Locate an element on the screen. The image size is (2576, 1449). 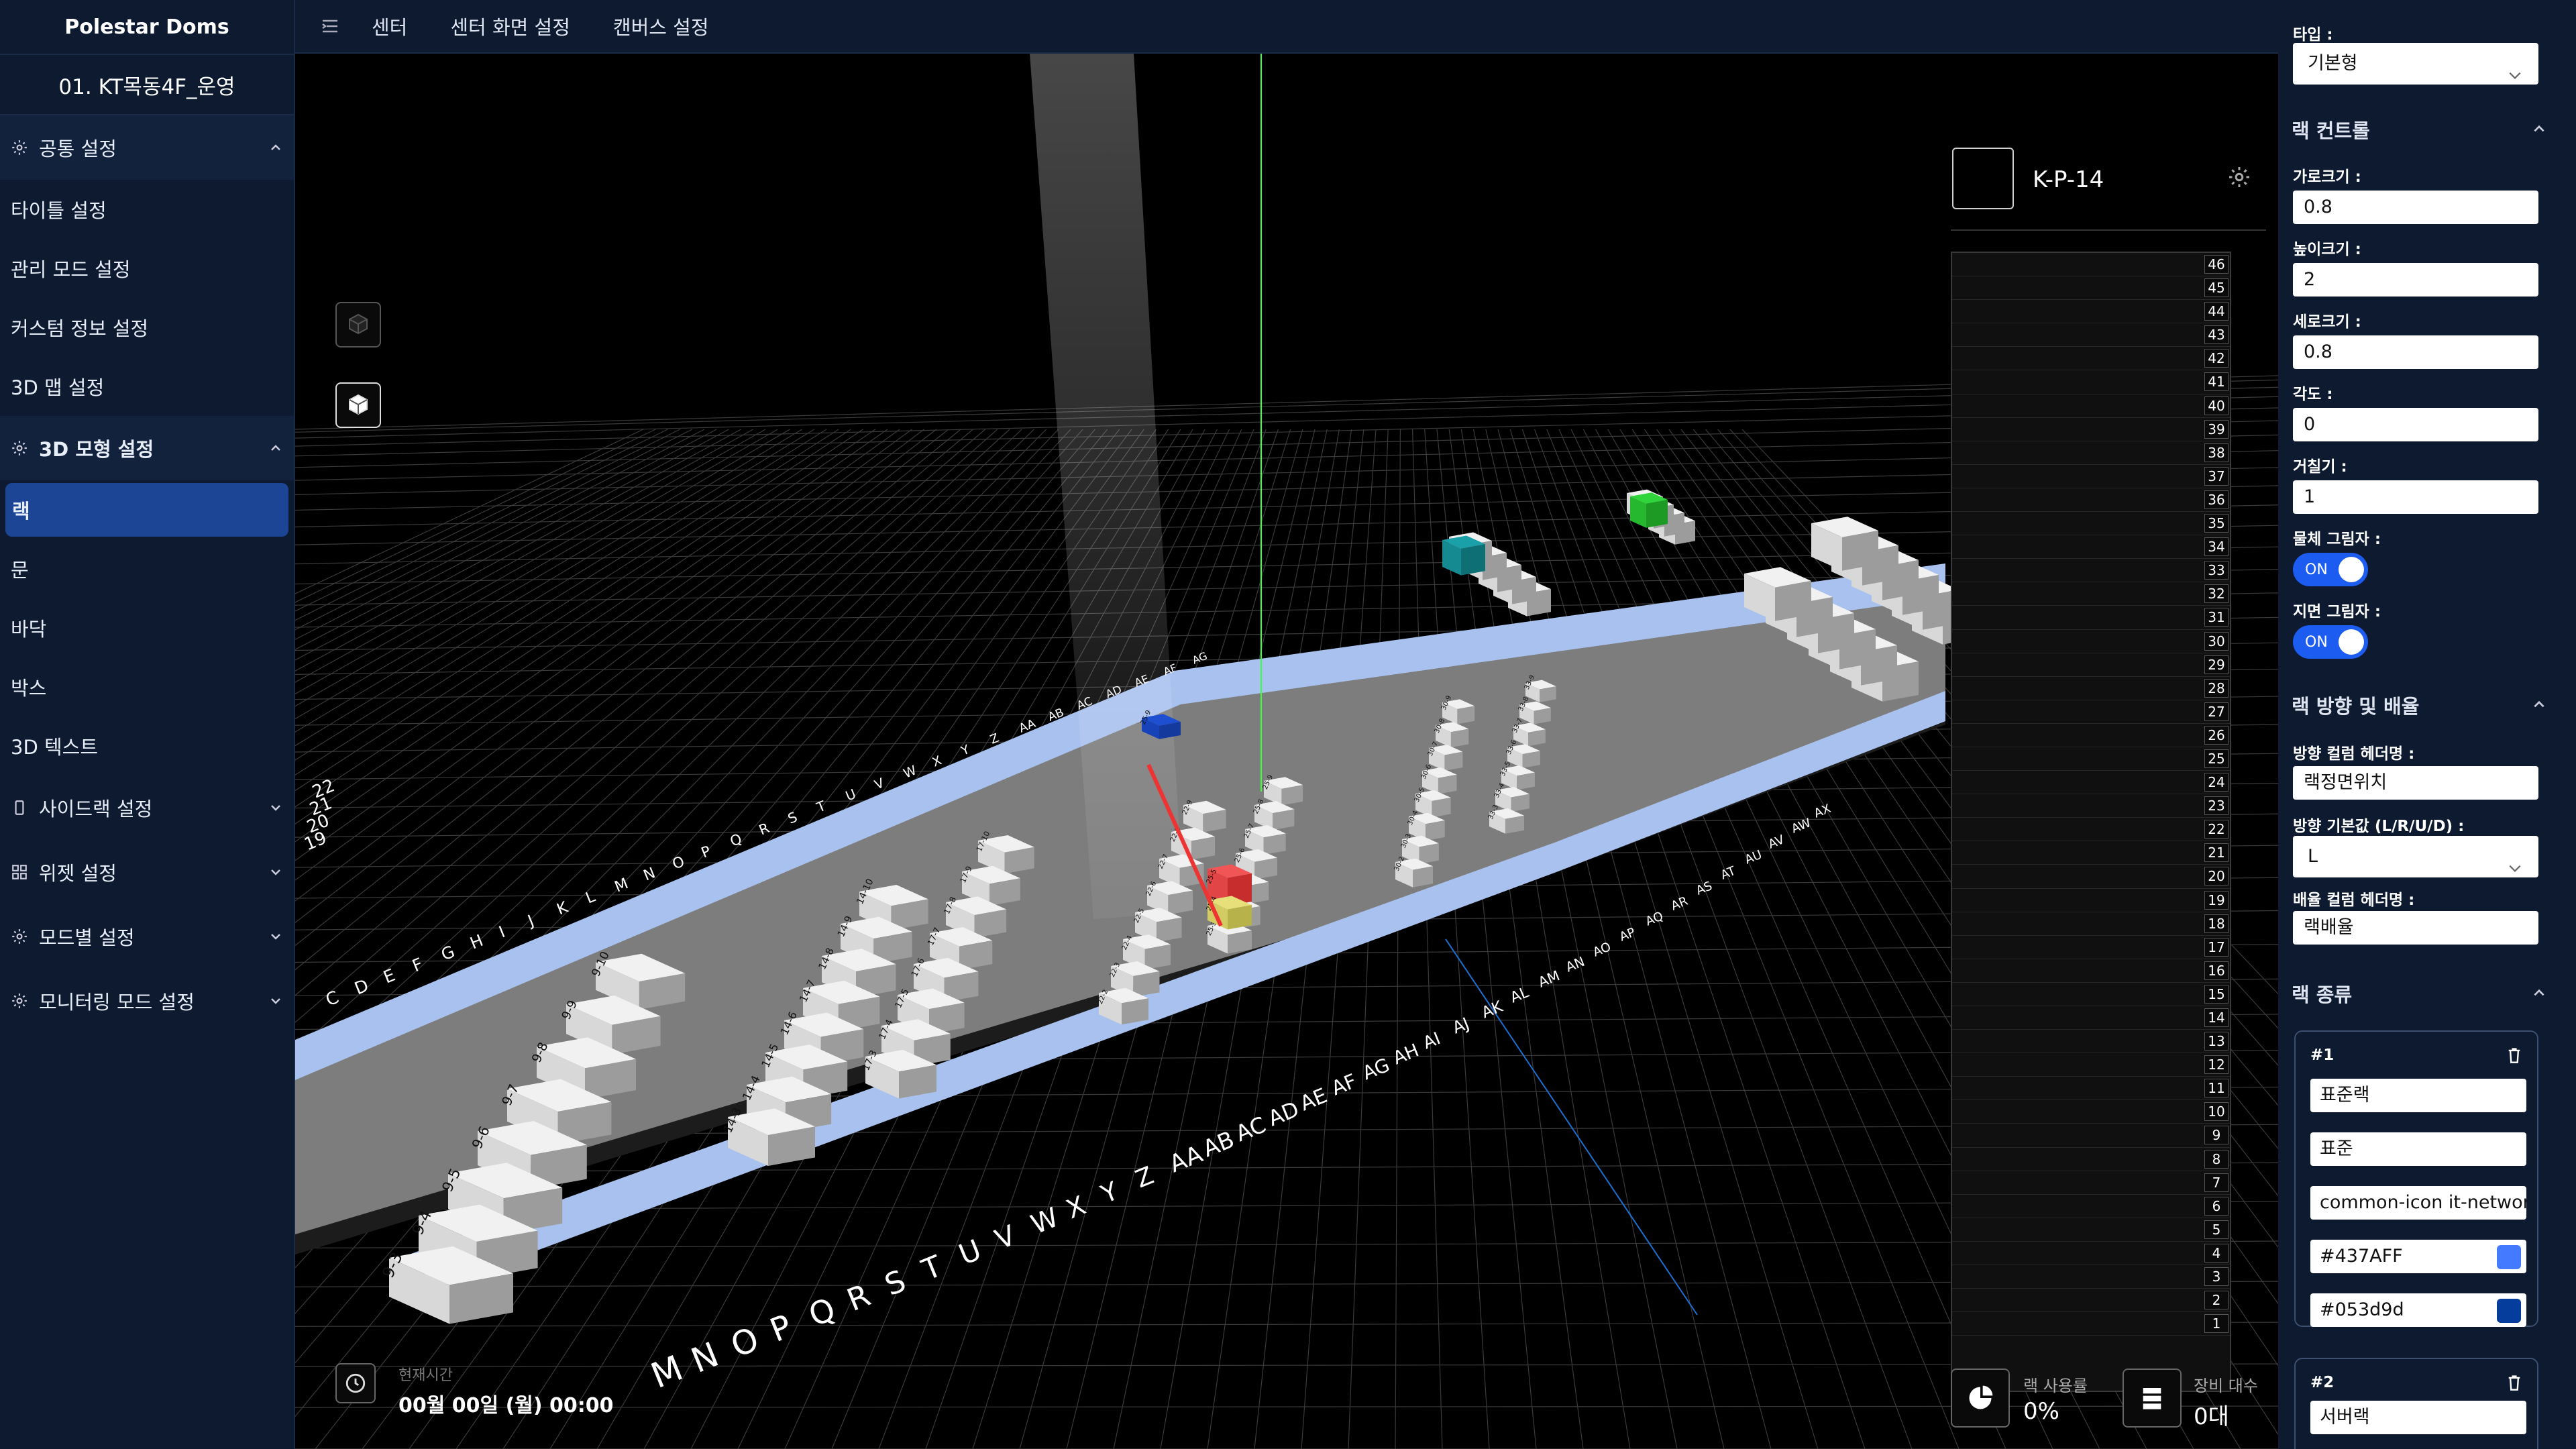
chevron-down-icon is located at coordinates (275, 1001).